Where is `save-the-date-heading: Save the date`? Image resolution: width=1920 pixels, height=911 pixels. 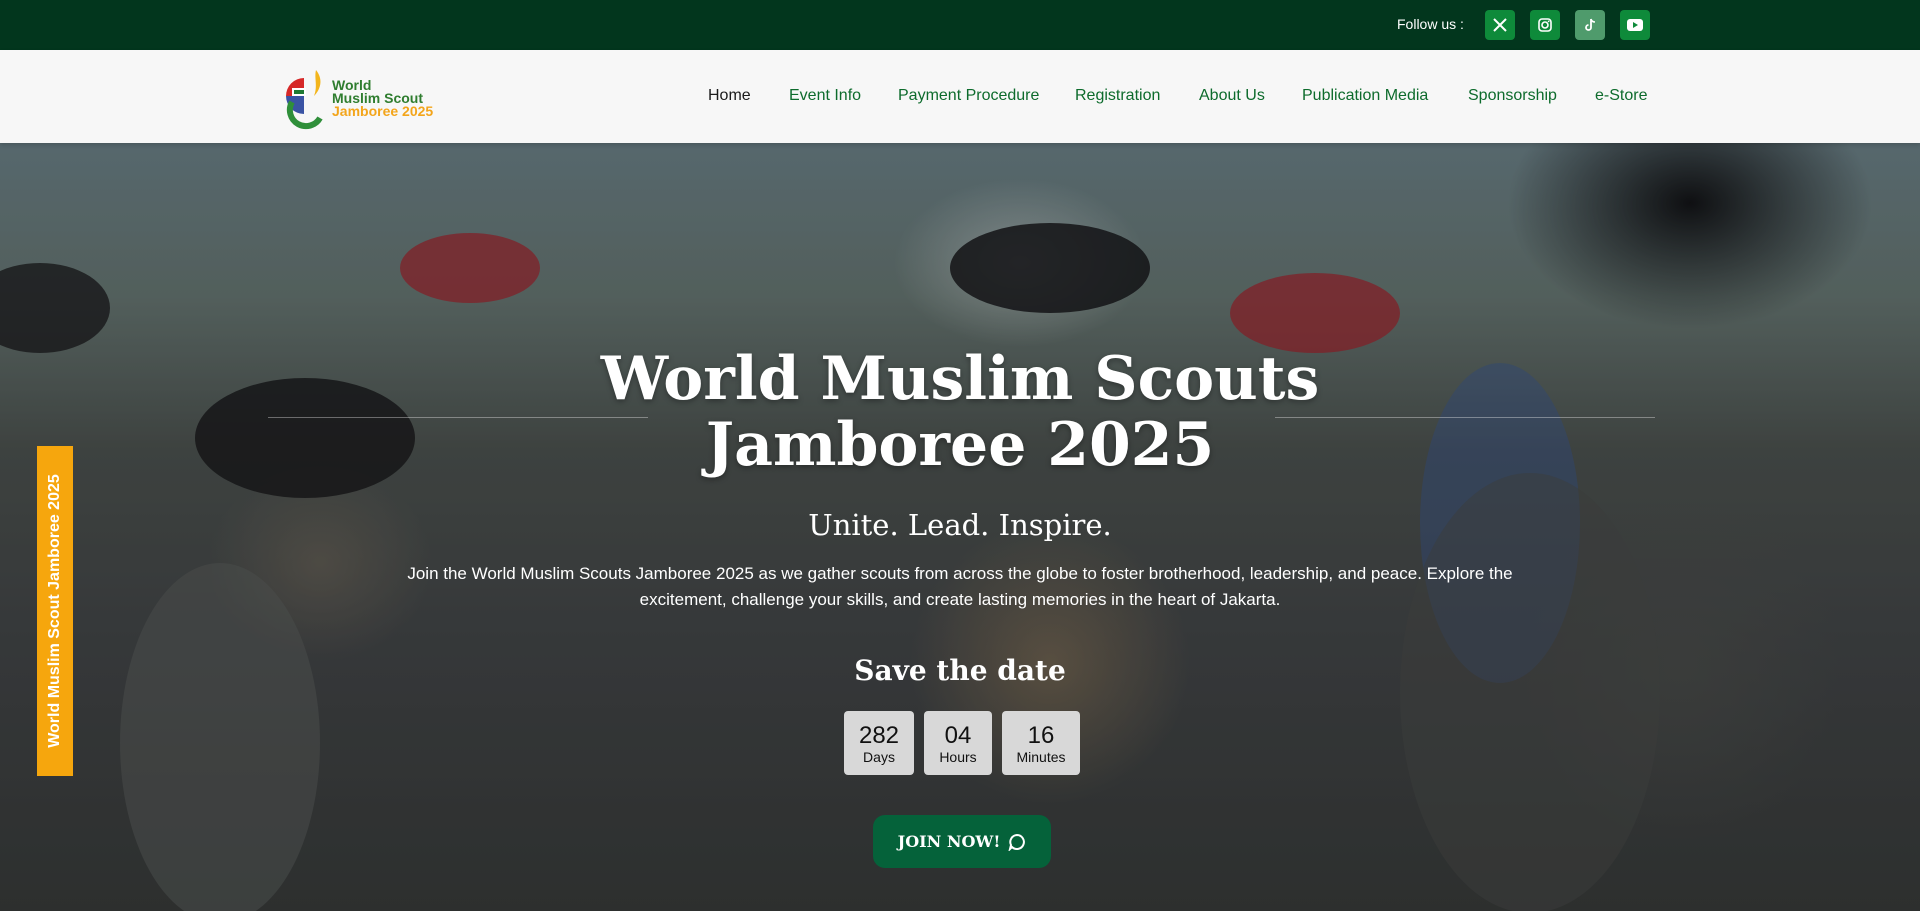 save-the-date-heading: Save the date is located at coordinates (960, 670).